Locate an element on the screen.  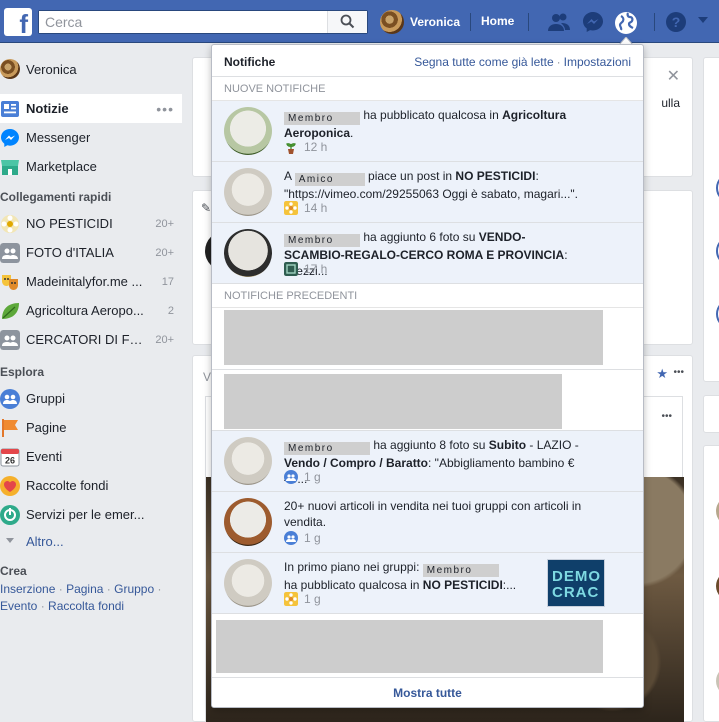
sidebar-item-label: Pagine is located at coordinates (46, 427).